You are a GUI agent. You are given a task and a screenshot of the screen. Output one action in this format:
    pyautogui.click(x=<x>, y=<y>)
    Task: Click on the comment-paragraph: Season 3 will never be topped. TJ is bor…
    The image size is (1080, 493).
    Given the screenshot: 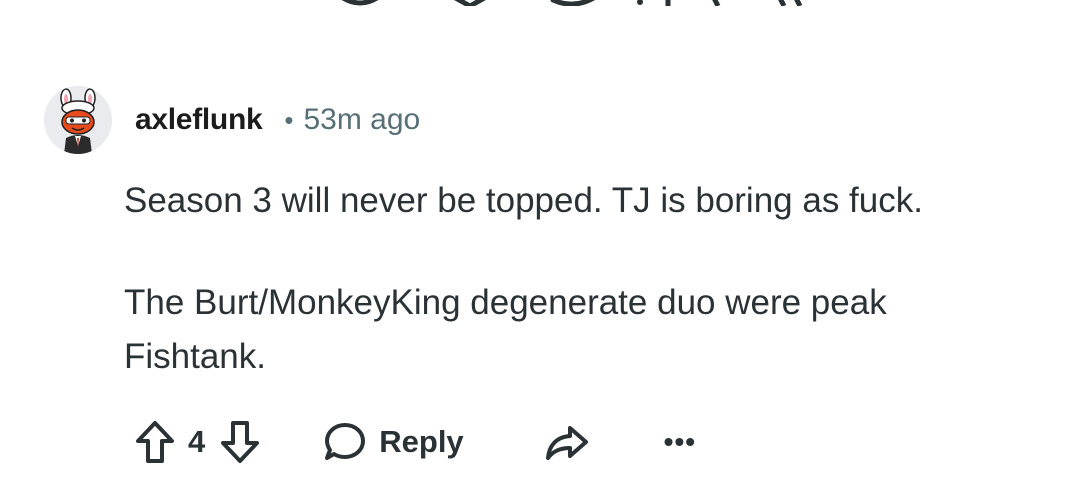 What is the action you would take?
    pyautogui.click(x=523, y=200)
    